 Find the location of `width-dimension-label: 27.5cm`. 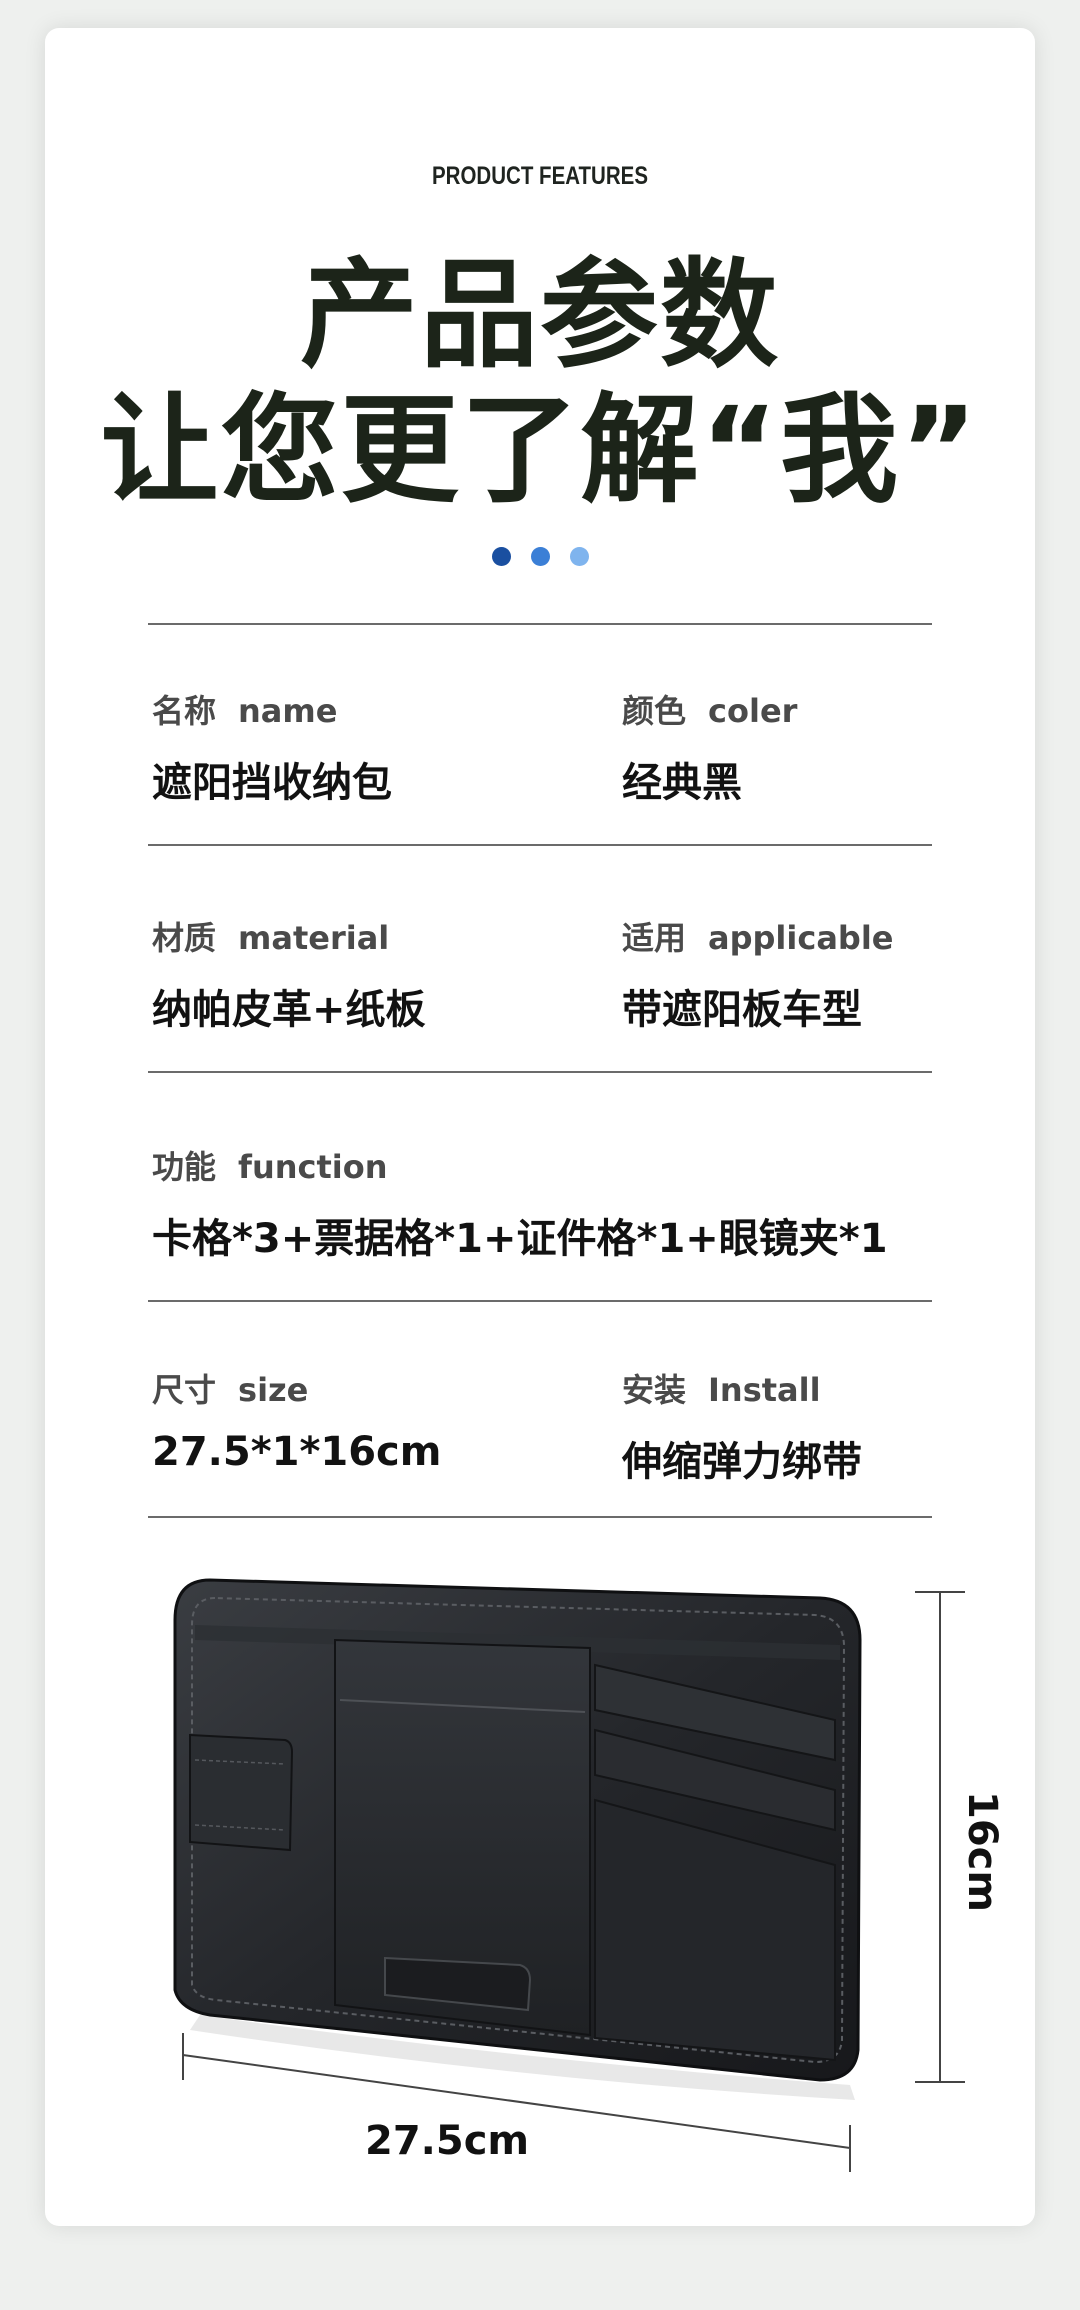

width-dimension-label: 27.5cm is located at coordinates (447, 2141).